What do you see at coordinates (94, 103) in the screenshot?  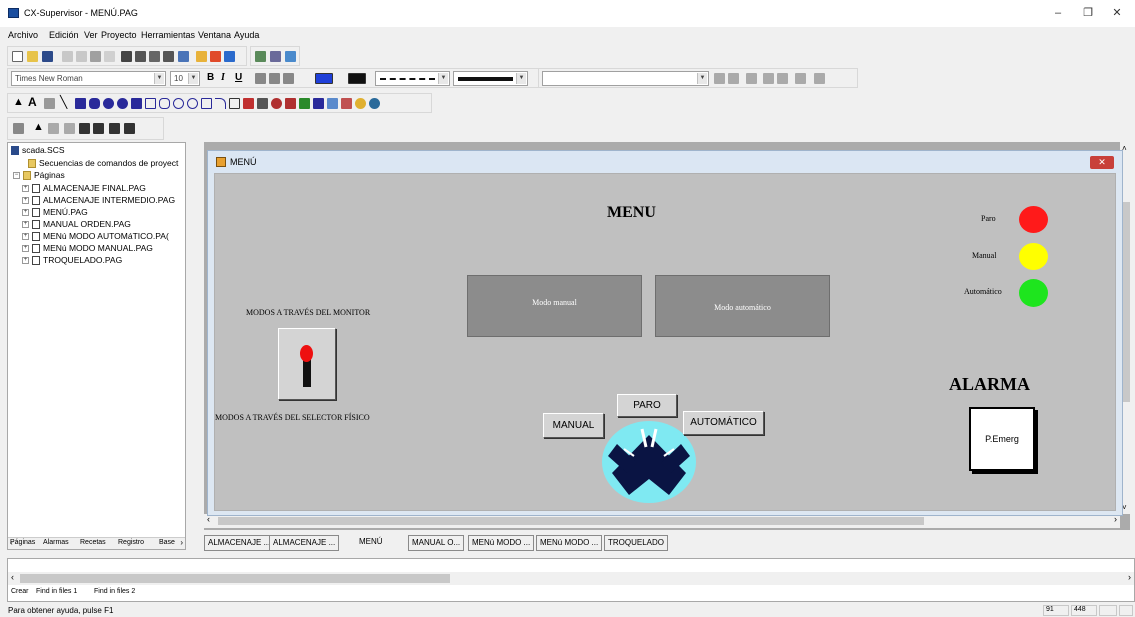 I see `rounded-rect-tool-icon` at bounding box center [94, 103].